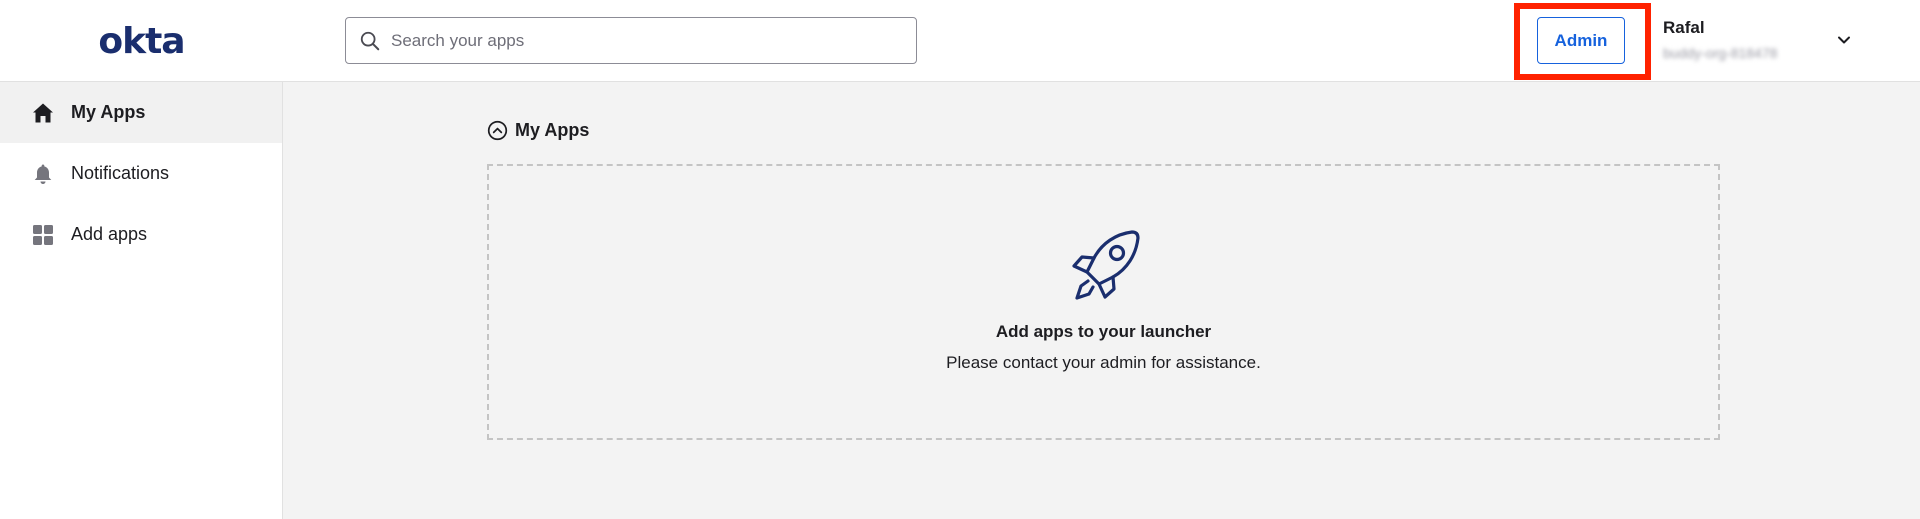 The width and height of the screenshot is (1920, 519). I want to click on sidebar-item-my-apps: My Apps, so click(141, 112).